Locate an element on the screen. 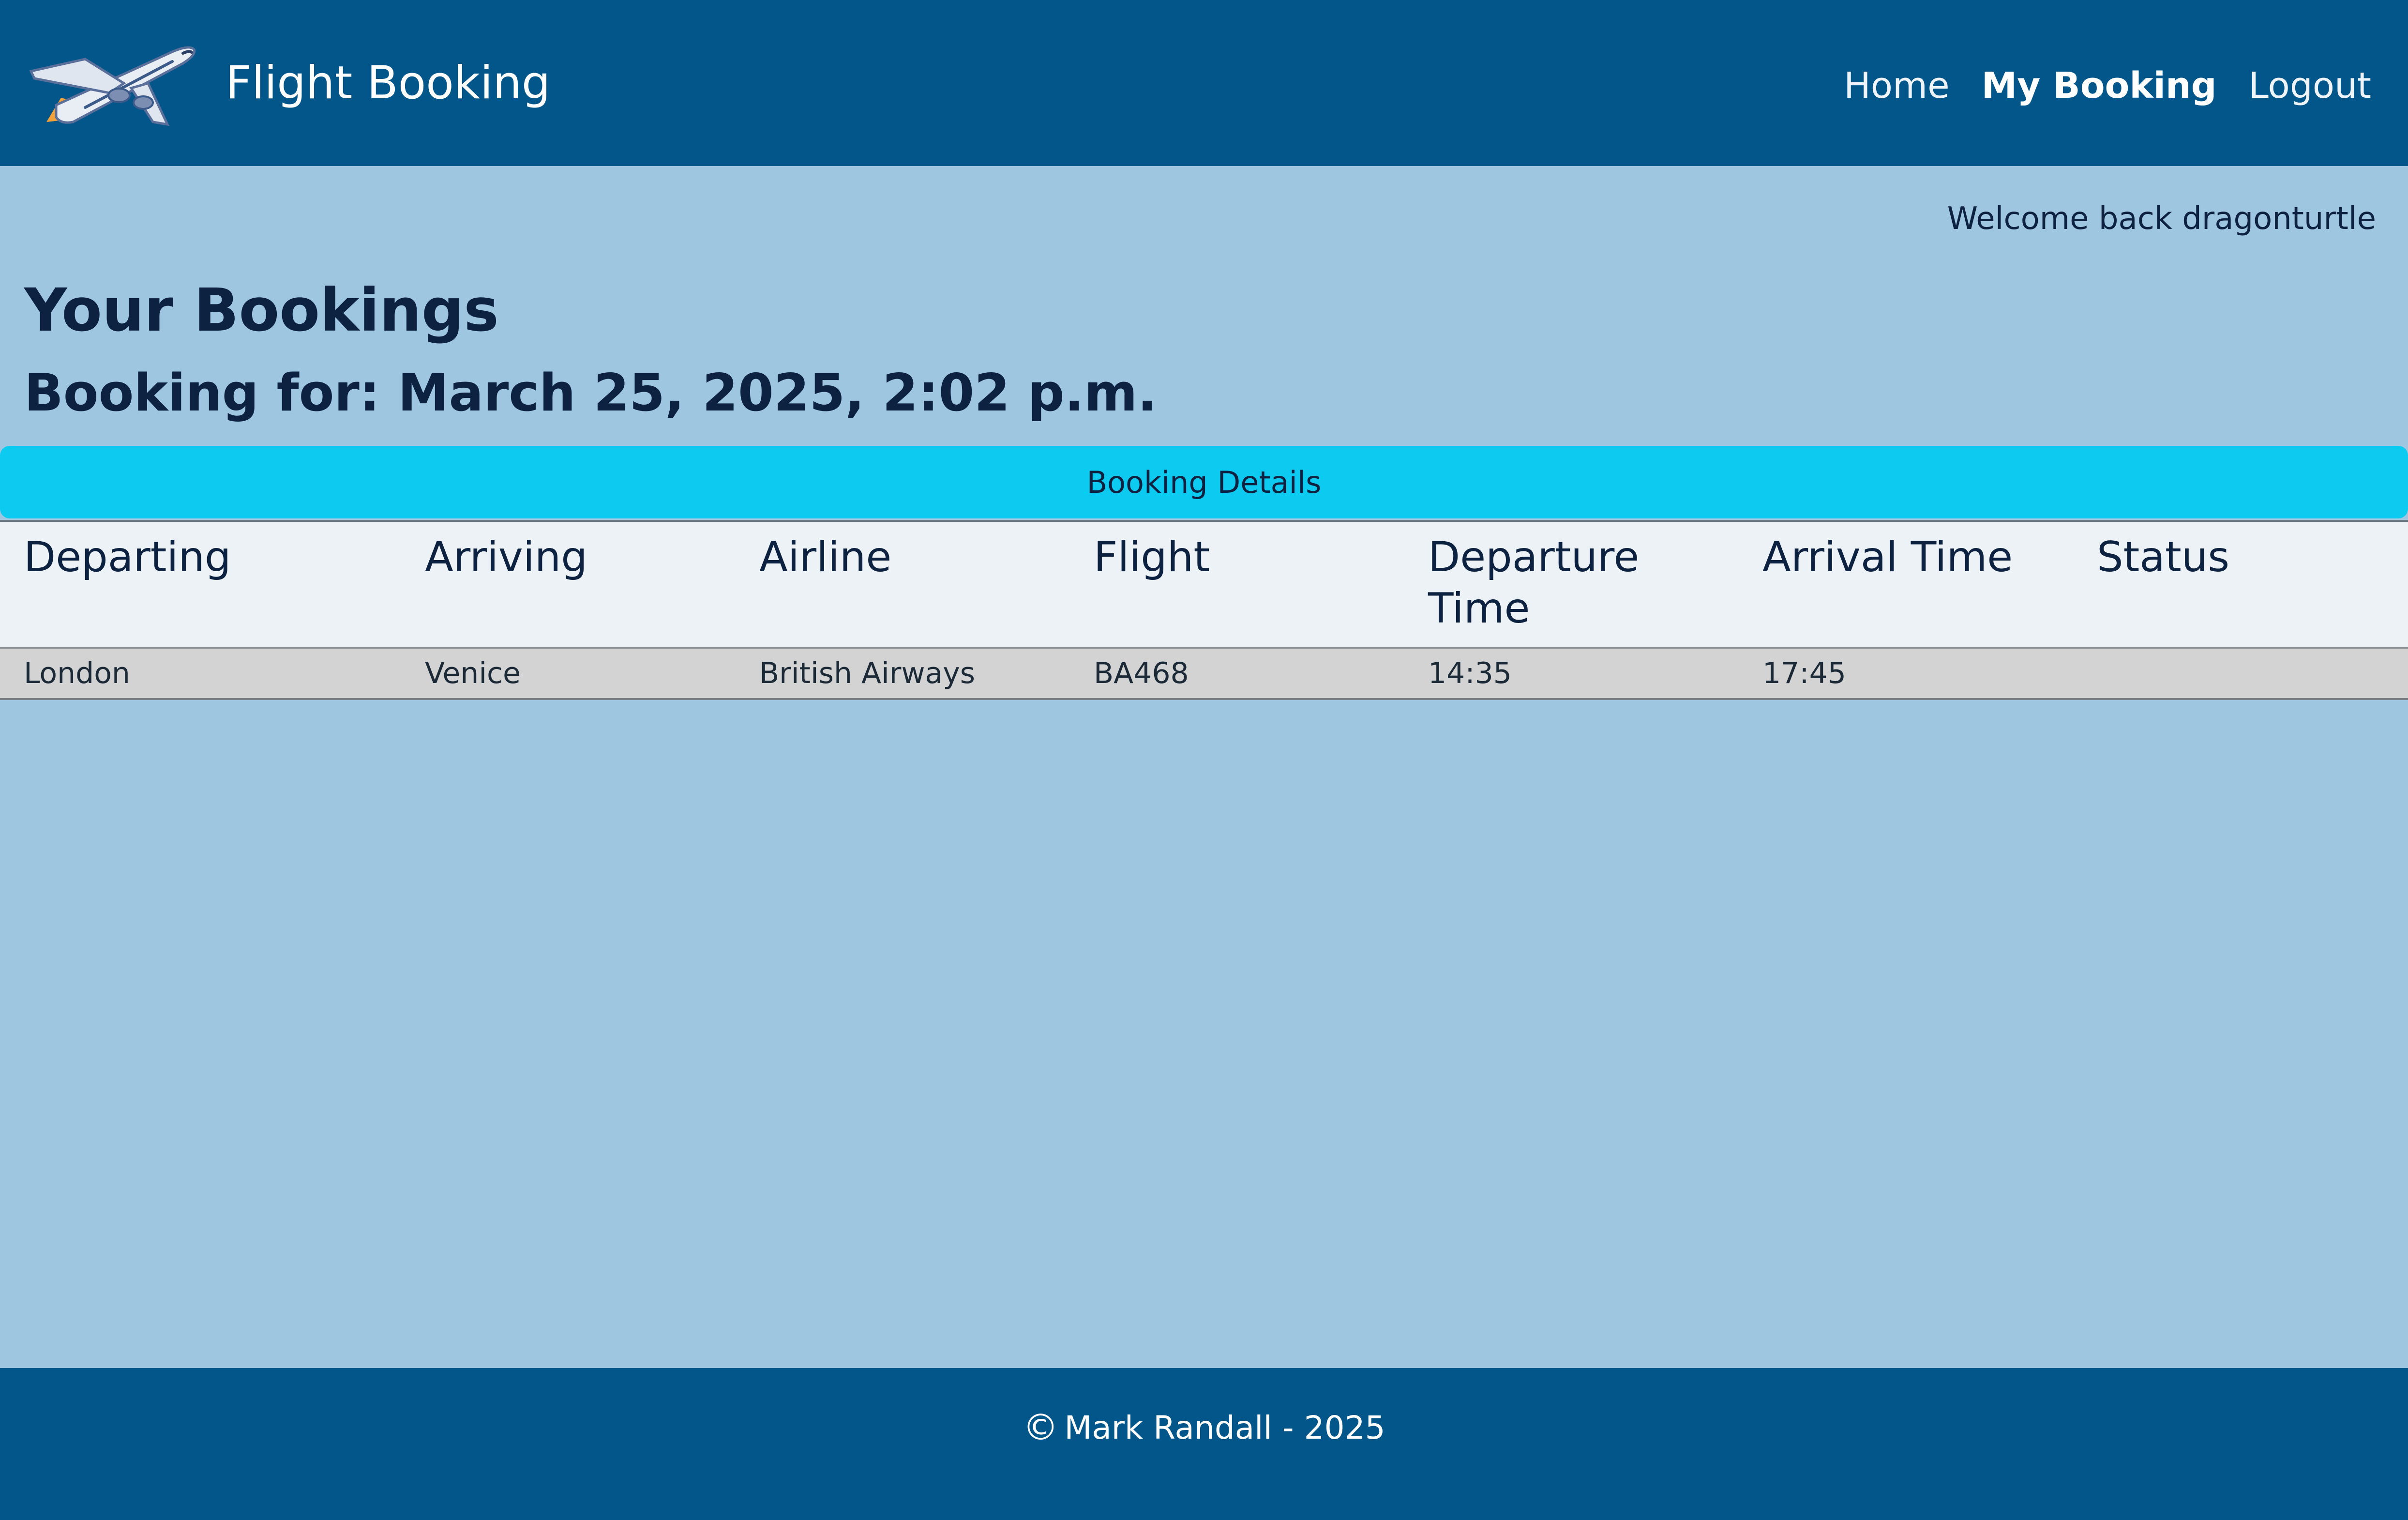 The width and height of the screenshot is (2408, 1520). welcome-message: Welcome back dragonturtle is located at coordinates (2161, 219).